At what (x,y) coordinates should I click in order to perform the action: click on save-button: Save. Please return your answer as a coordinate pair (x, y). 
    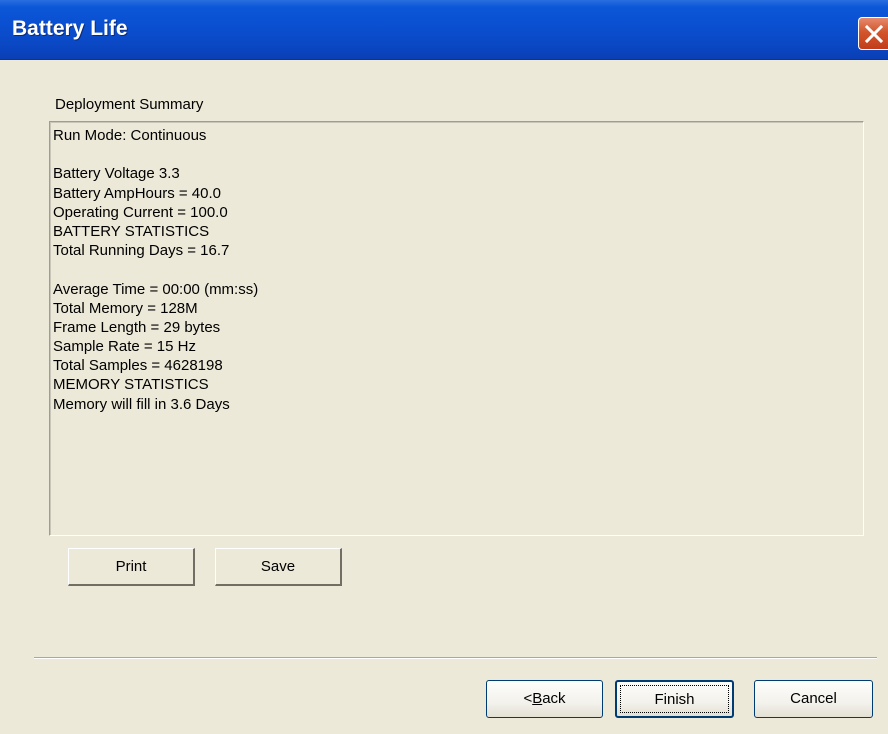
    Looking at the image, I should click on (278, 567).